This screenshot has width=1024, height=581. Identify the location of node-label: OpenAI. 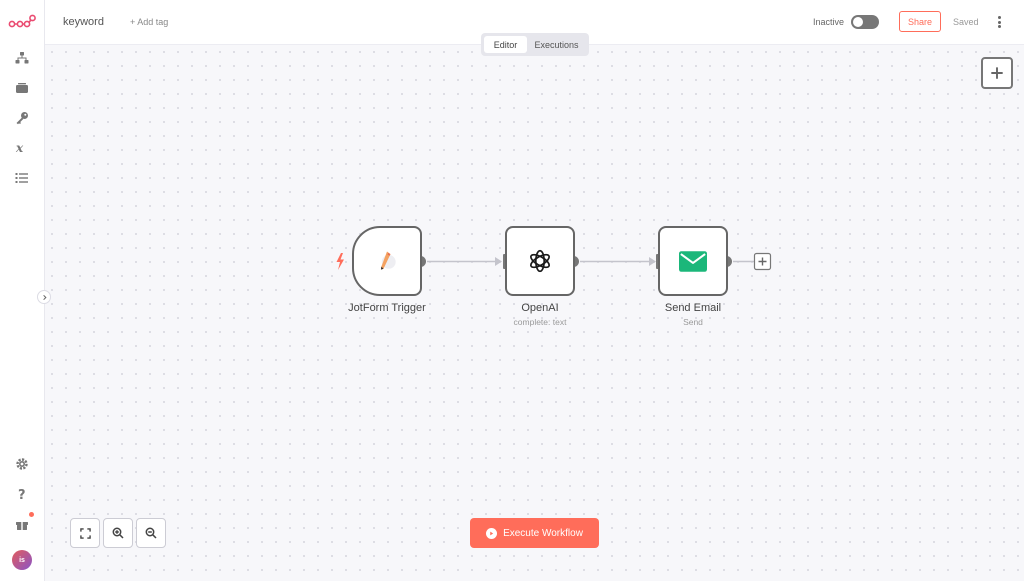
(540, 308).